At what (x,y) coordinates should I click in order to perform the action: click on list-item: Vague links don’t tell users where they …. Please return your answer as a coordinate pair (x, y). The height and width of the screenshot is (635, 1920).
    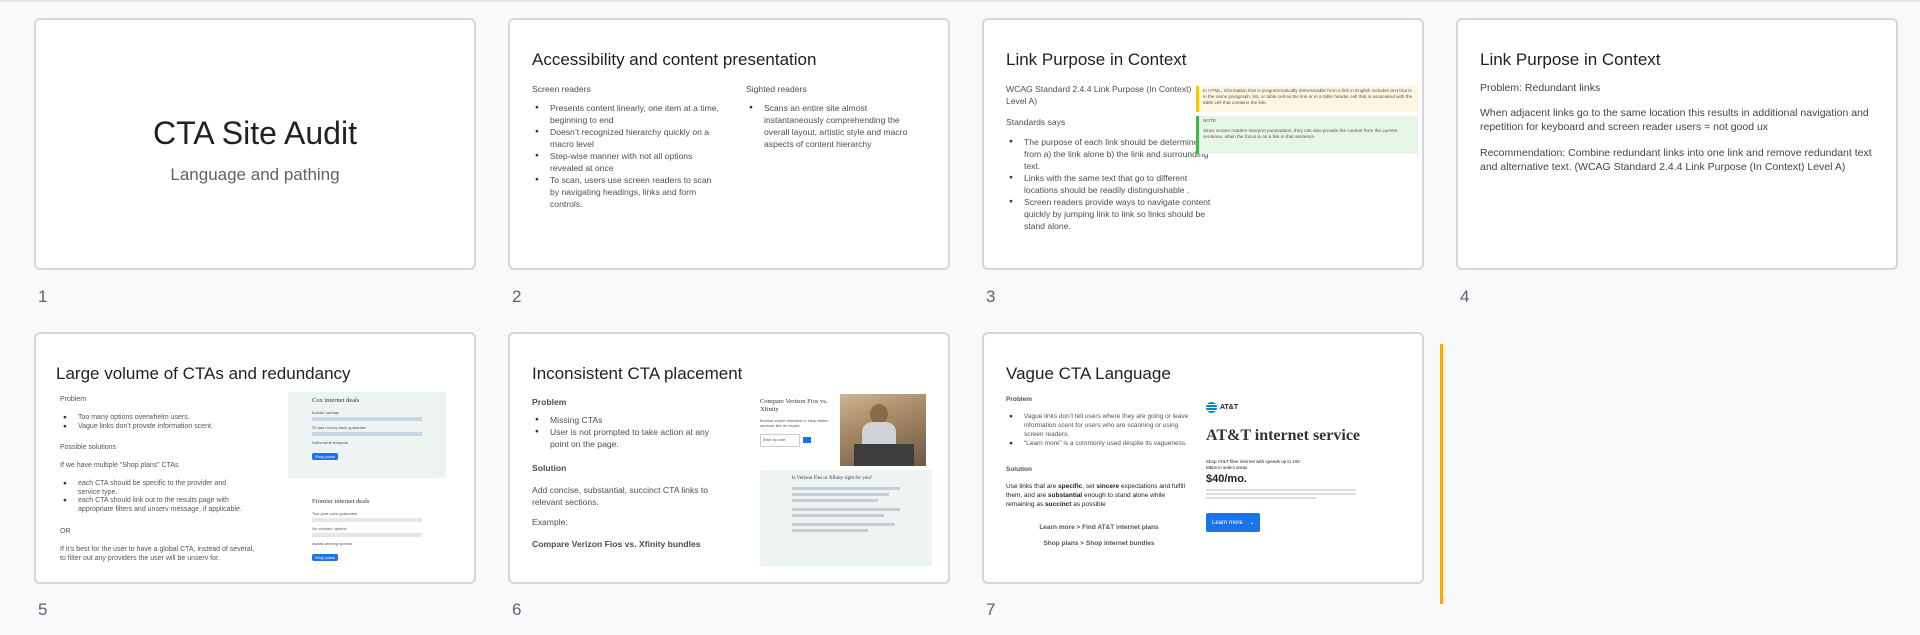
    Looking at the image, I should click on (1099, 425).